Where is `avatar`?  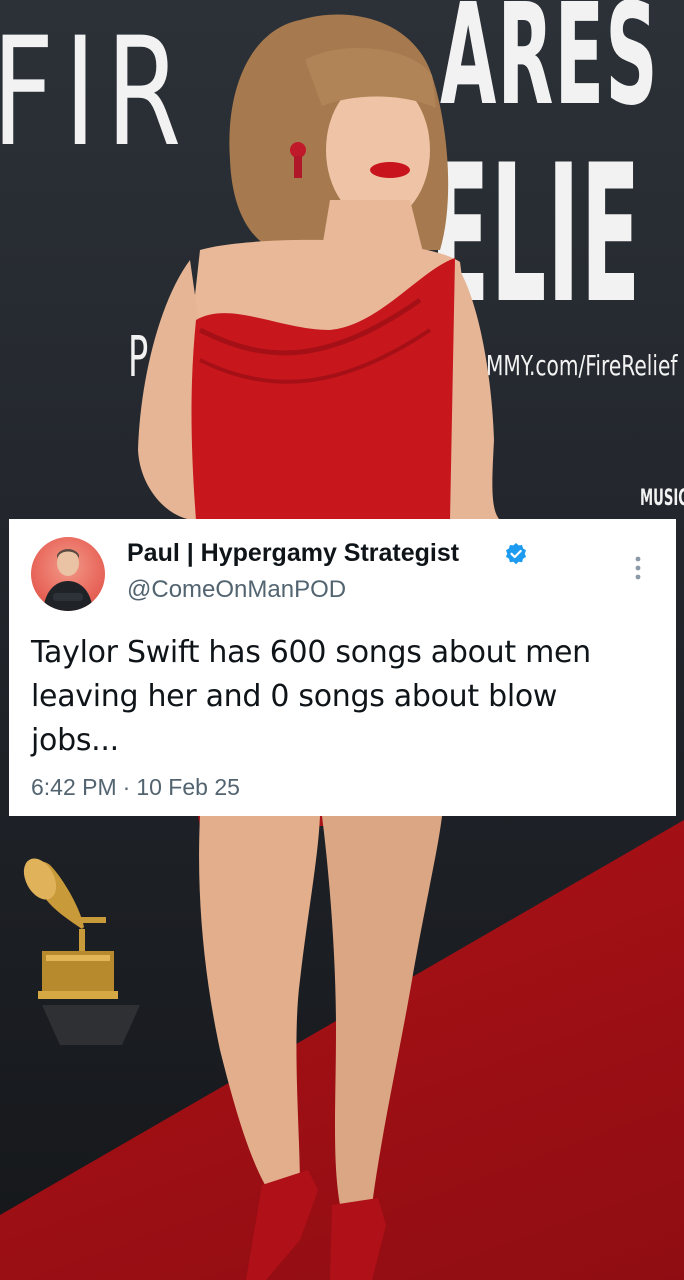
avatar is located at coordinates (68, 574).